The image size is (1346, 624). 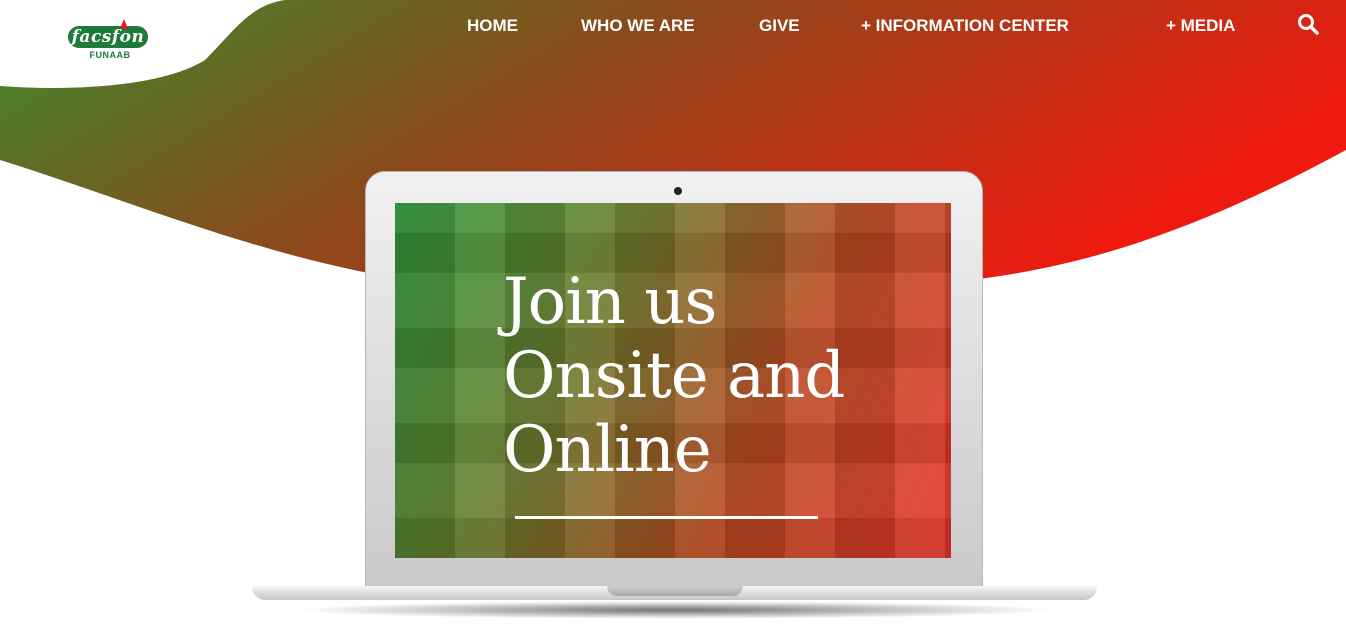 I want to click on logo-subtext: FUNAAB, so click(x=110, y=55).